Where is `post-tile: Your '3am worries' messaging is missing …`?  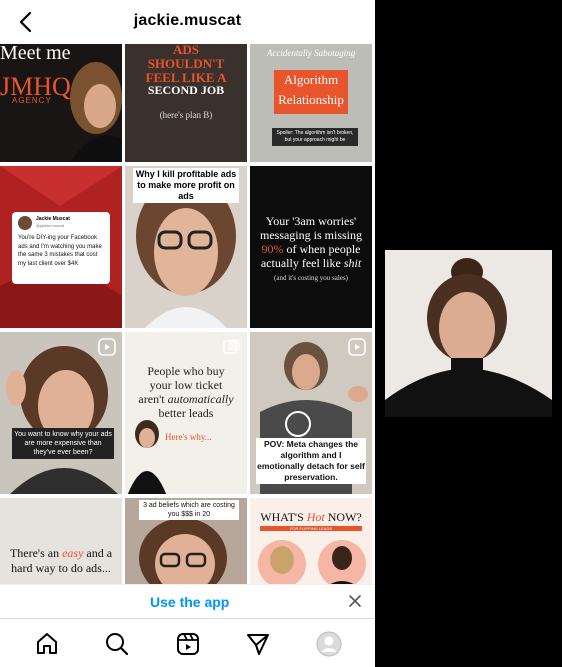
post-tile: Your '3am worries' messaging is missing … is located at coordinates (311, 247).